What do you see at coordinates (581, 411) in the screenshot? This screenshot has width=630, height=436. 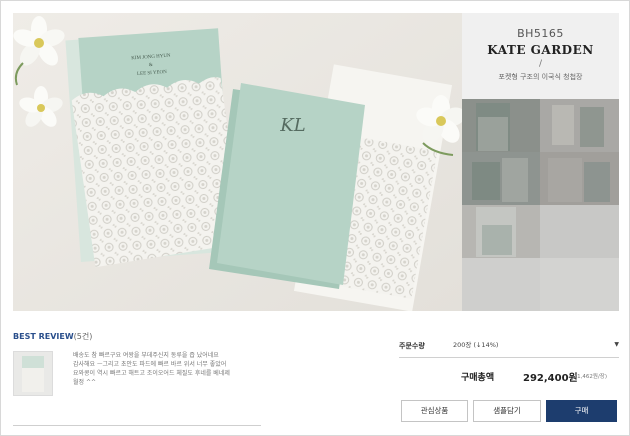 I see `buy-button: 구매` at bounding box center [581, 411].